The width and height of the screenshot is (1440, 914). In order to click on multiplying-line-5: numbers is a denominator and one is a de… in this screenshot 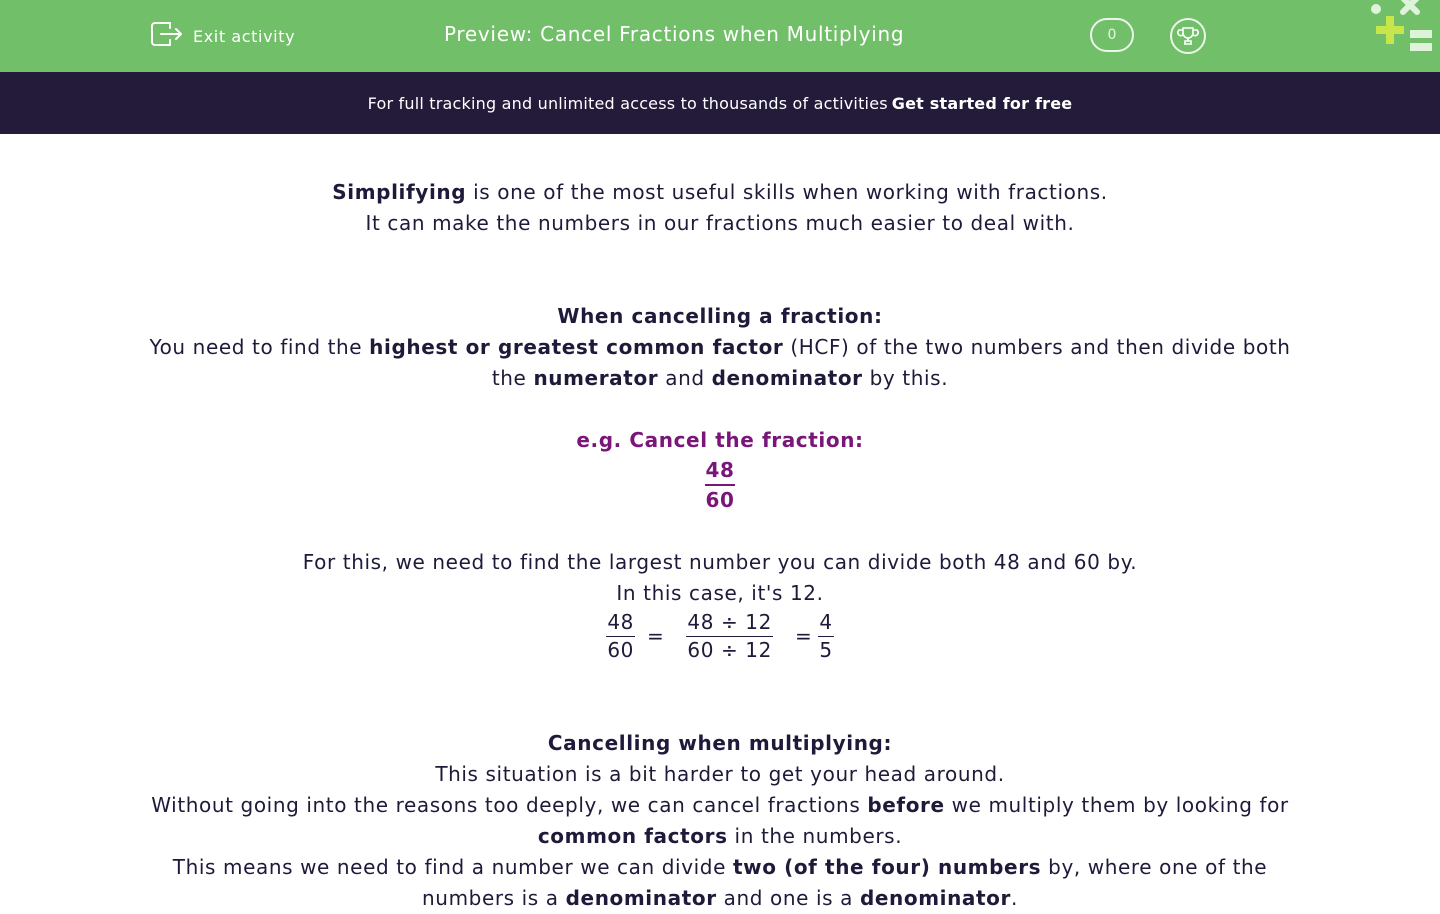, I will do `click(720, 898)`.